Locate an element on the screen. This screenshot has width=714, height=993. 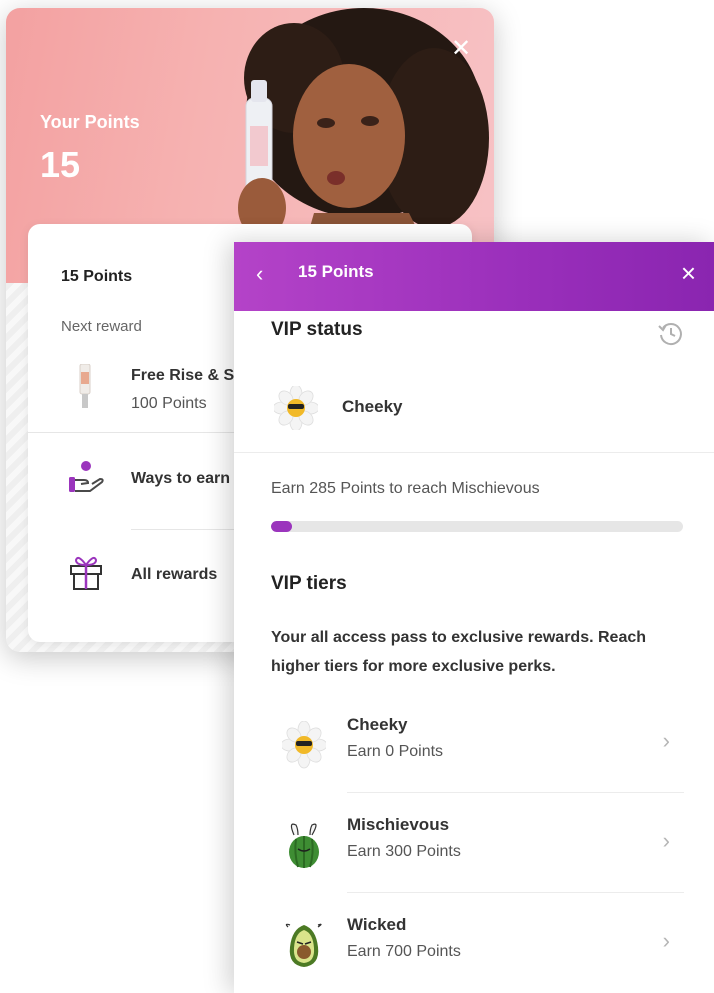
next-reward-label: Next reward is located at coordinates (101, 326).